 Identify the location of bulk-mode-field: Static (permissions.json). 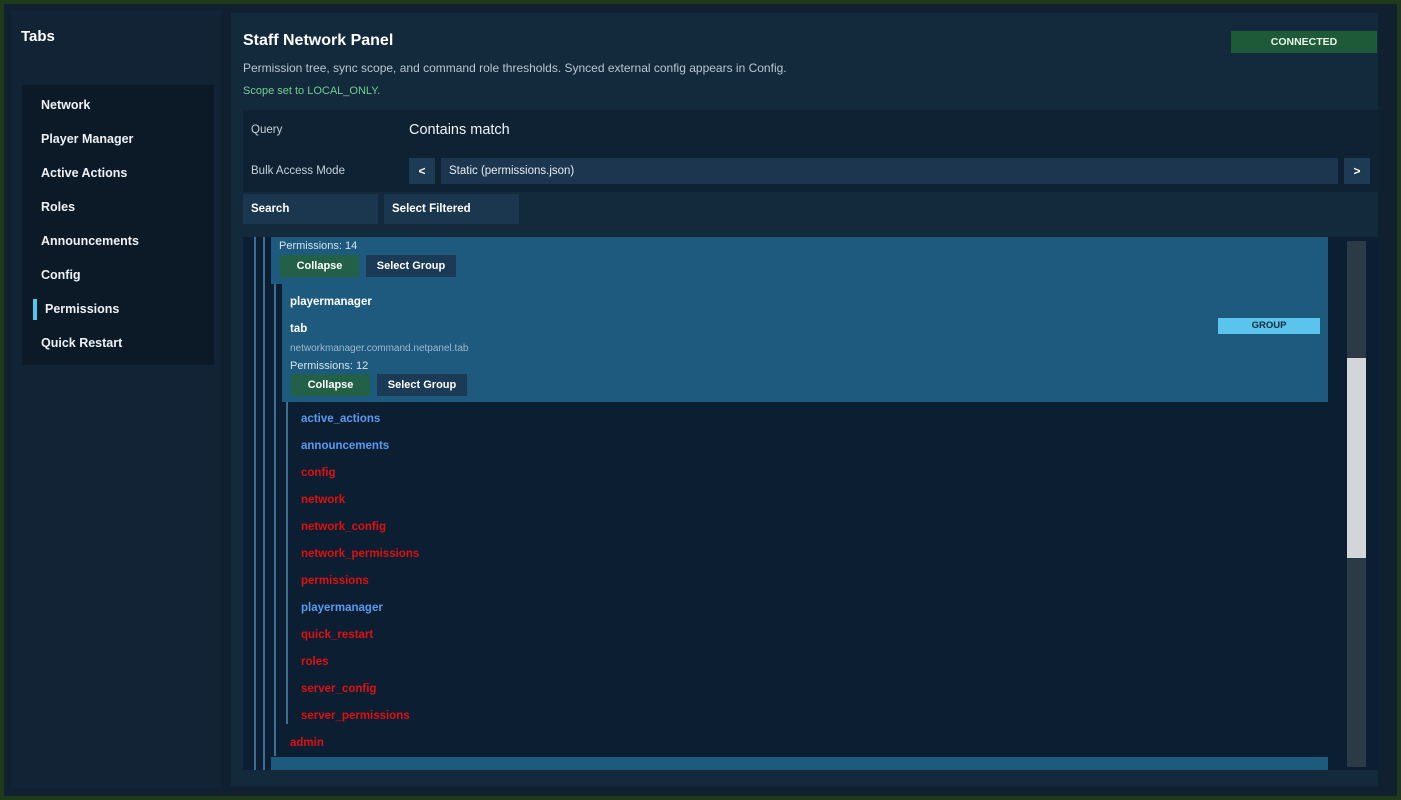
(889, 171).